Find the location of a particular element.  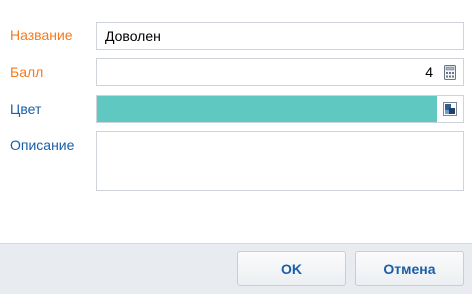

color-field-wrapper is located at coordinates (280, 109).